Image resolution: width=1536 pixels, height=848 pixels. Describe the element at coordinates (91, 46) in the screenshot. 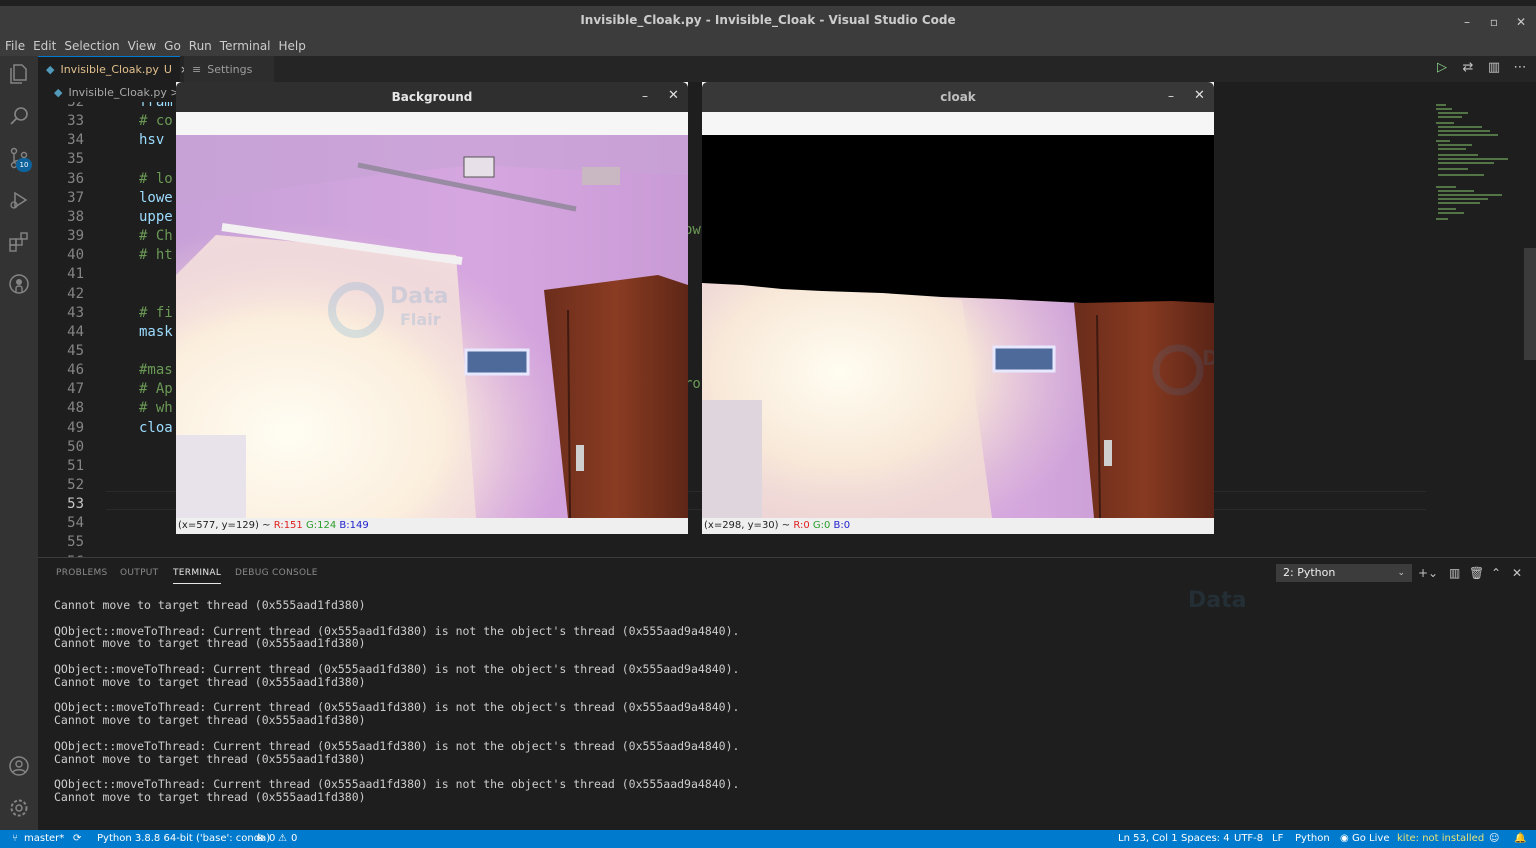

I see `menu-selection: Selection` at that location.